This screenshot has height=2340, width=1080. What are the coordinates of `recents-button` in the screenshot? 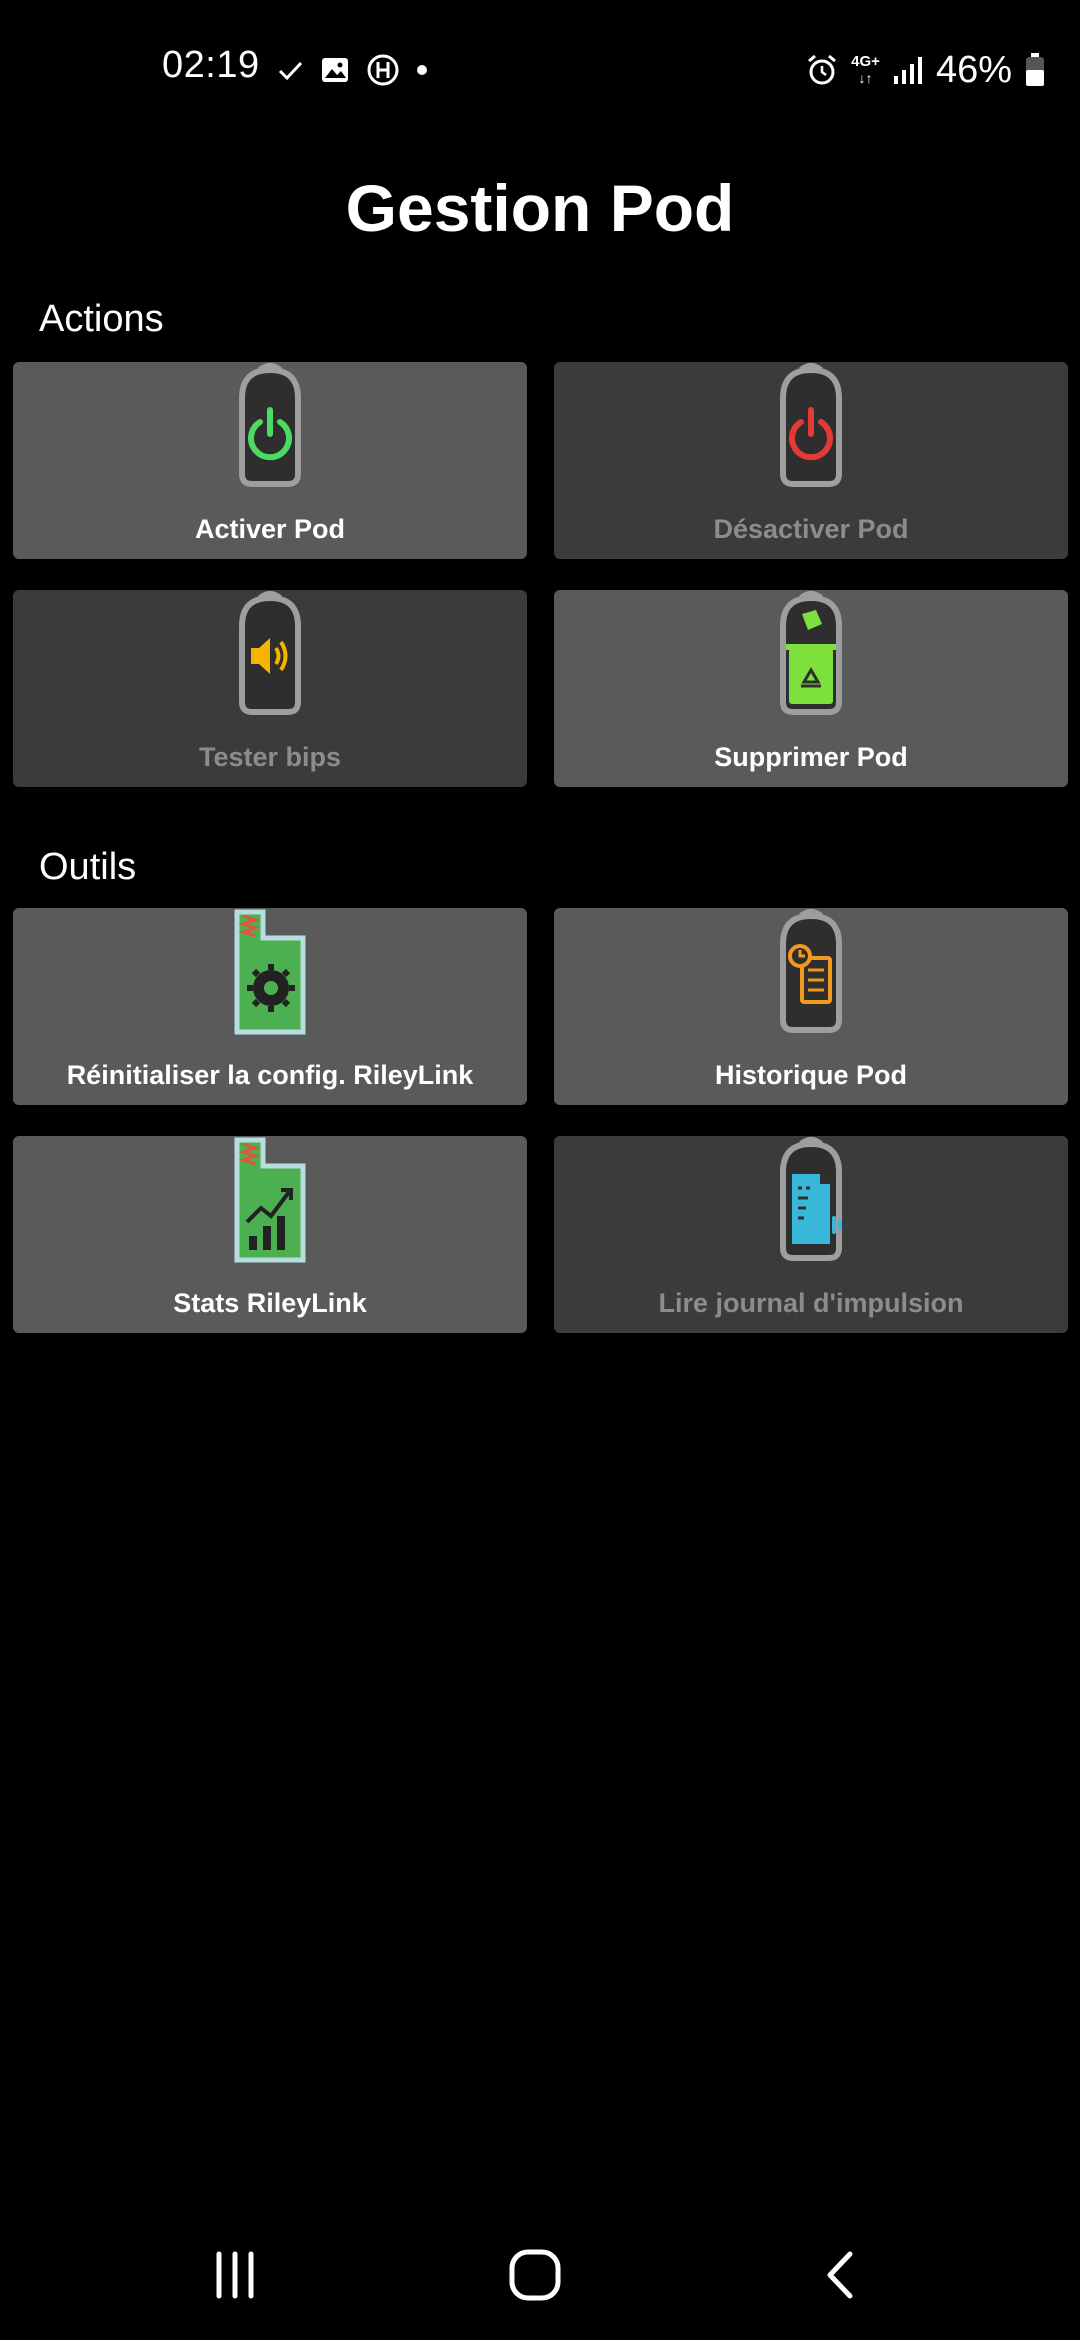 It's located at (235, 2275).